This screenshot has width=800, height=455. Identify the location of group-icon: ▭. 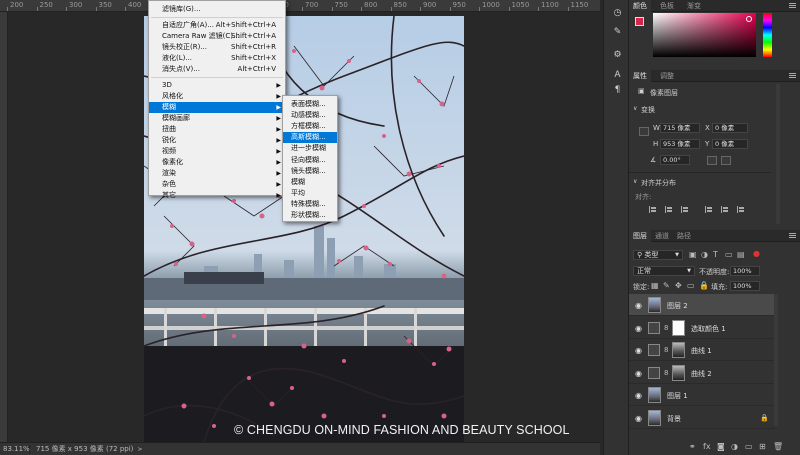
(749, 446).